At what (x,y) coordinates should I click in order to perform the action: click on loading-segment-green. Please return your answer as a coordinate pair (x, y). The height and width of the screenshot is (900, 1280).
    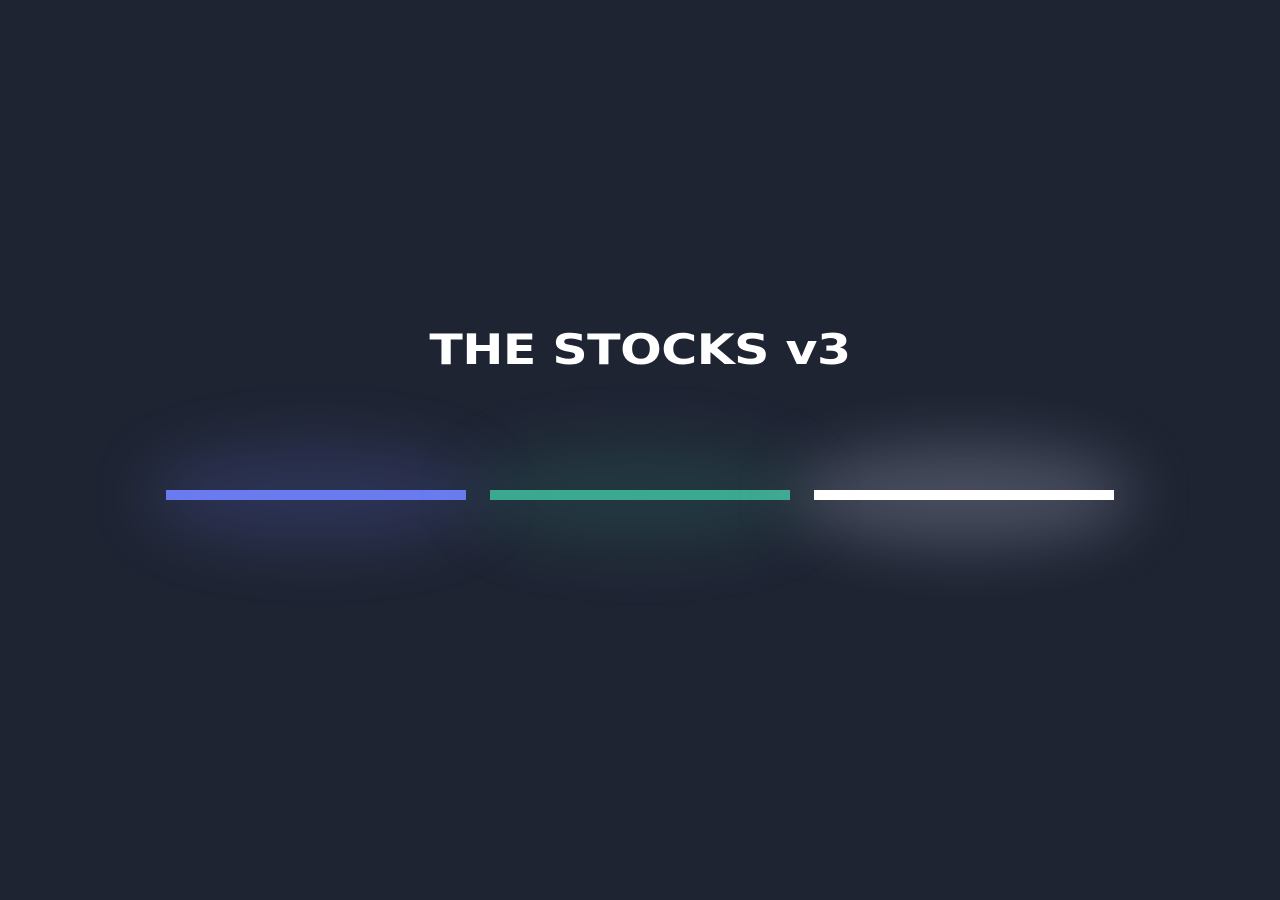
    Looking at the image, I should click on (640, 495).